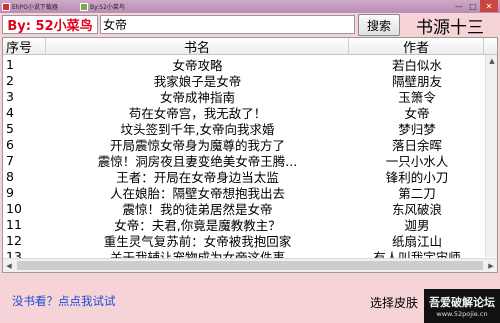 This screenshot has height=323, width=500. What do you see at coordinates (10, 64) in the screenshot?
I see `row-number: 1` at bounding box center [10, 64].